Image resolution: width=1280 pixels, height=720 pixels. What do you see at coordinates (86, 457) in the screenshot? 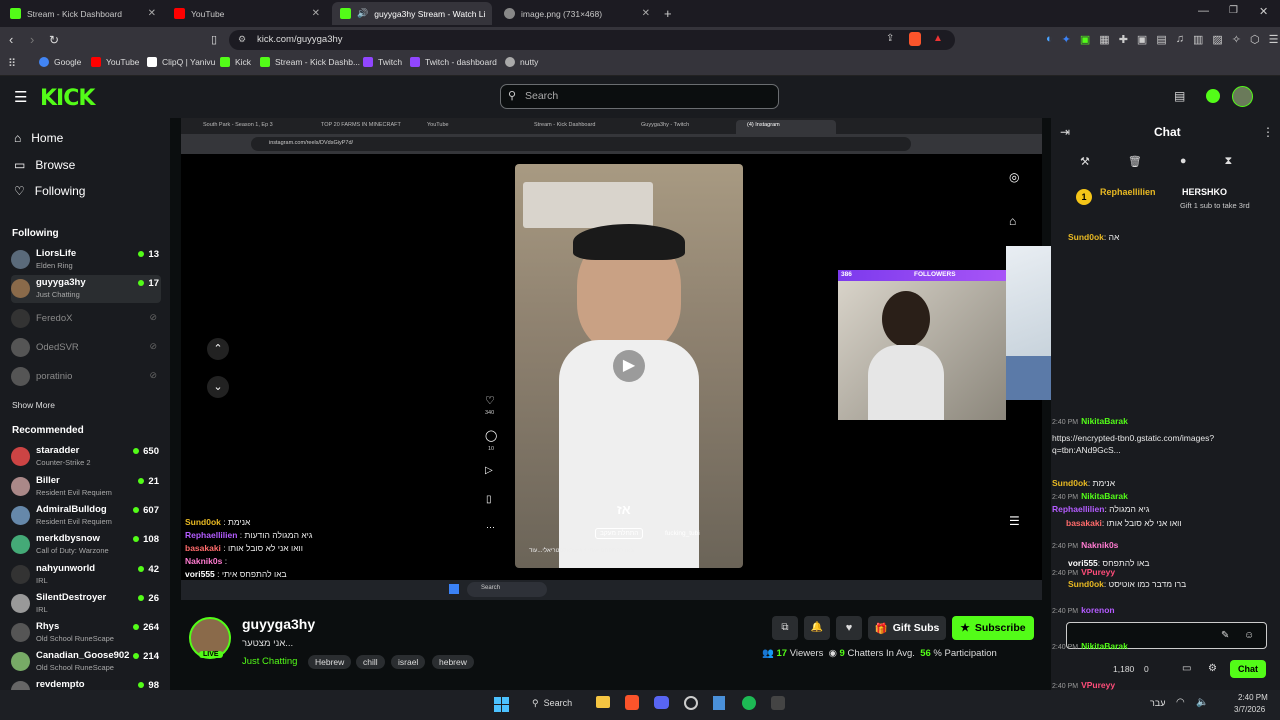
I see `sidebar-channel: staradder Counter-Strike 2 650` at bounding box center [86, 457].